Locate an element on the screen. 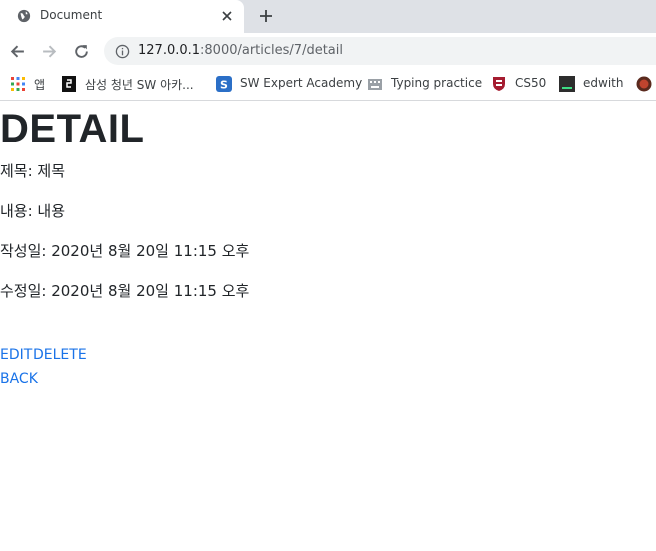 The image size is (656, 551). back-arrow-icon is located at coordinates (17, 51).